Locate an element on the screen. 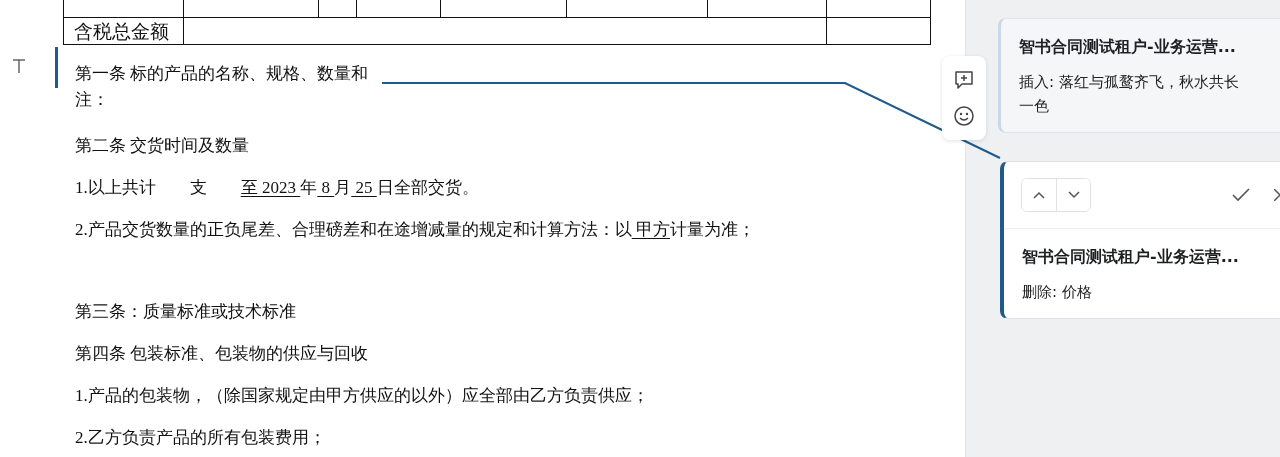 The image size is (1280, 457). comment-text: 插入: 落红与孤鹜齐飞，秋水共长 is located at coordinates (1129, 82).